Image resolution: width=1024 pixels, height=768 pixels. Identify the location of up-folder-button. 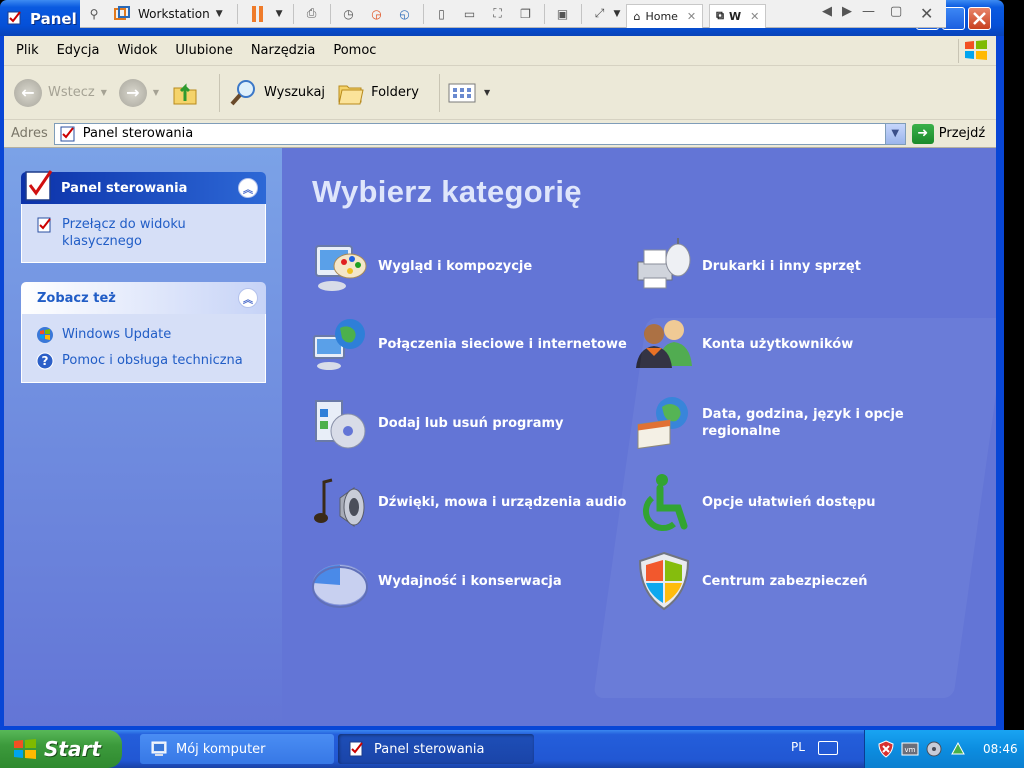
(185, 93).